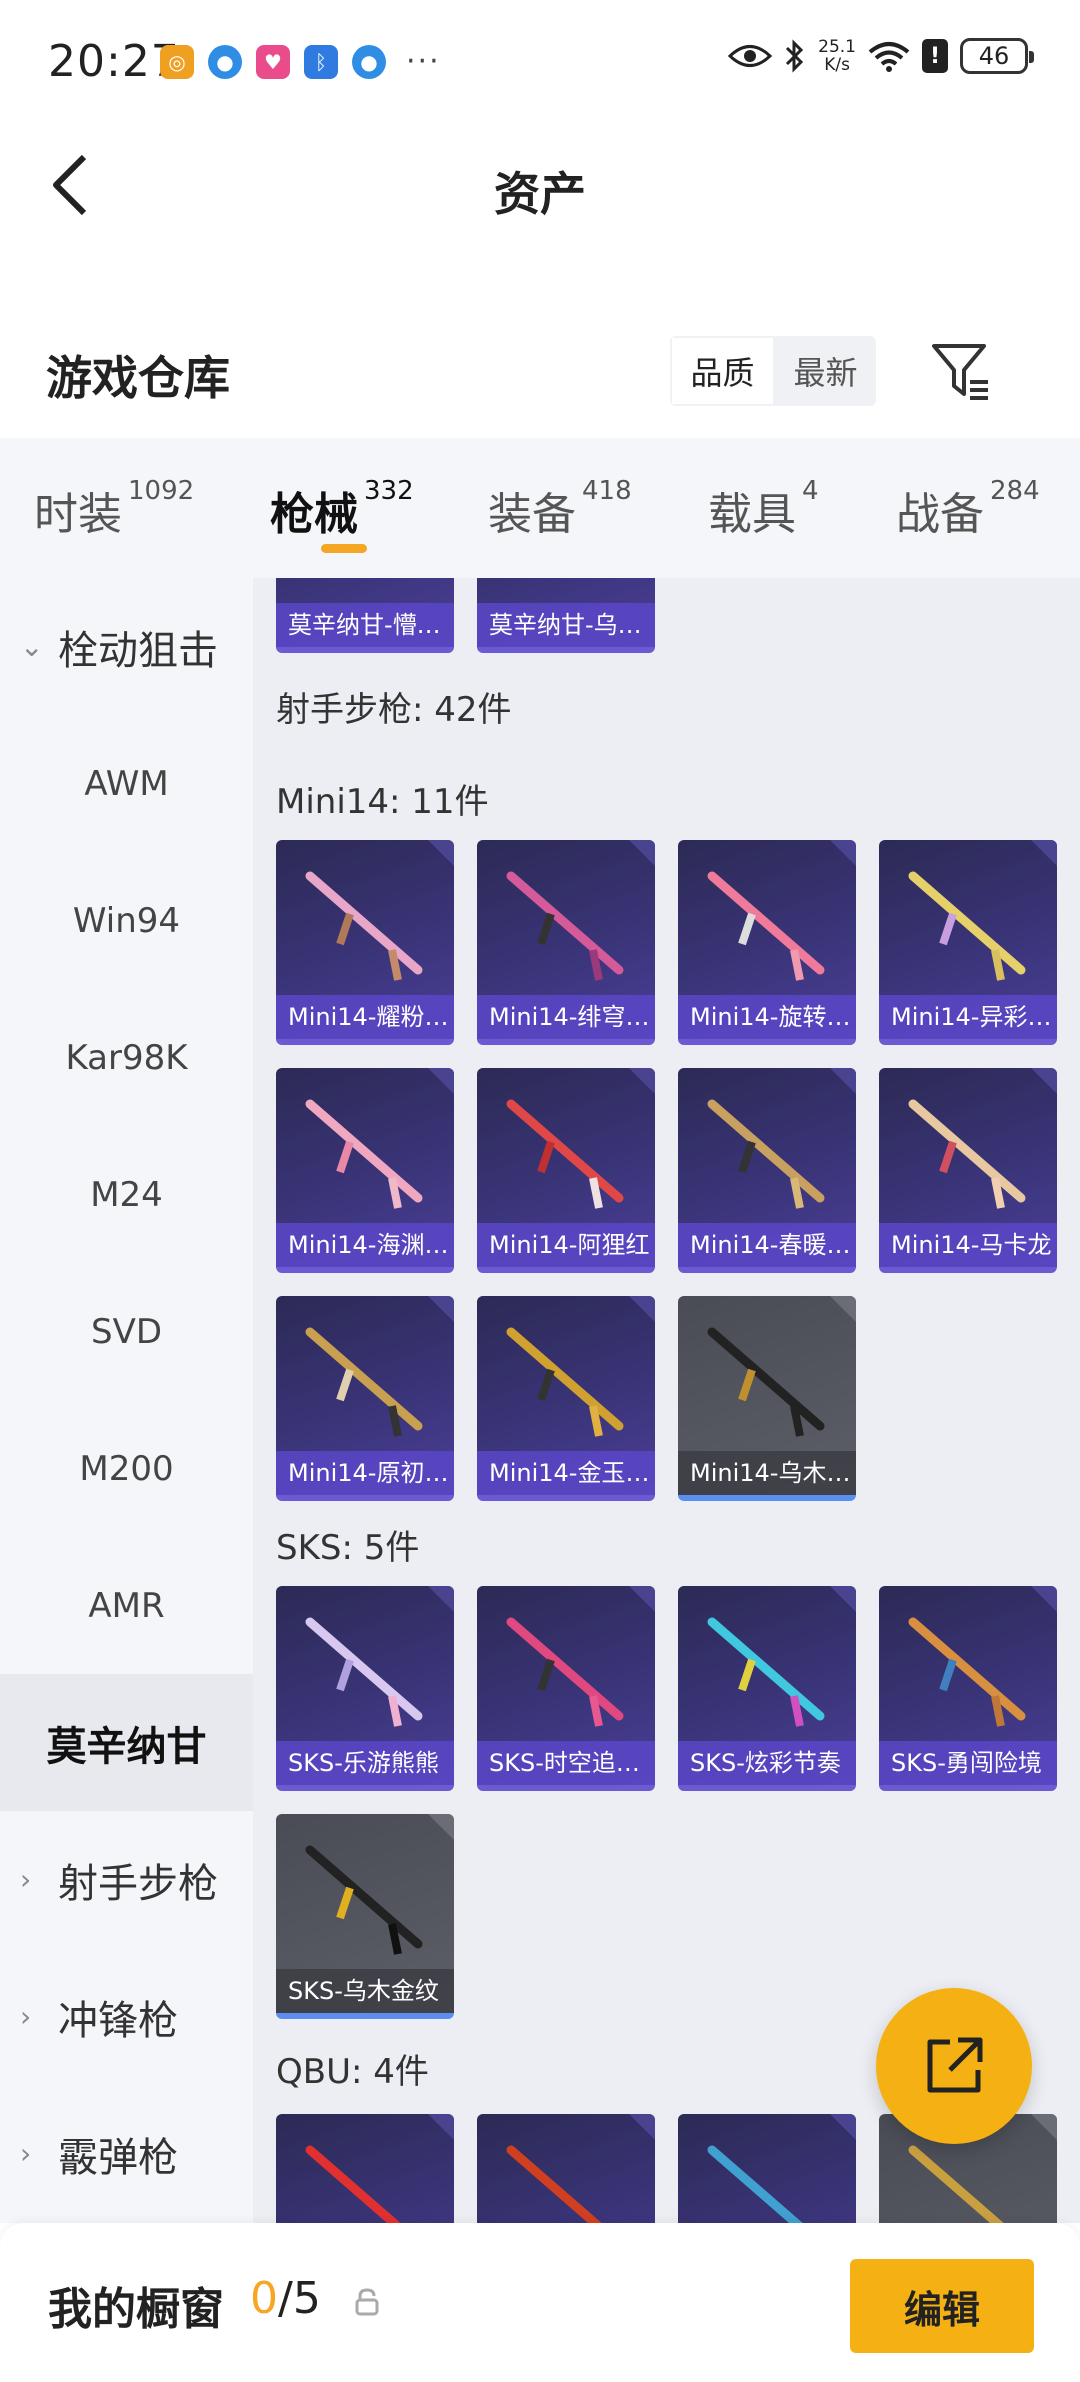 The width and height of the screenshot is (1080, 2382). I want to click on showcase-bar: 我的橱窗 0/5 编辑, so click(540, 2302).